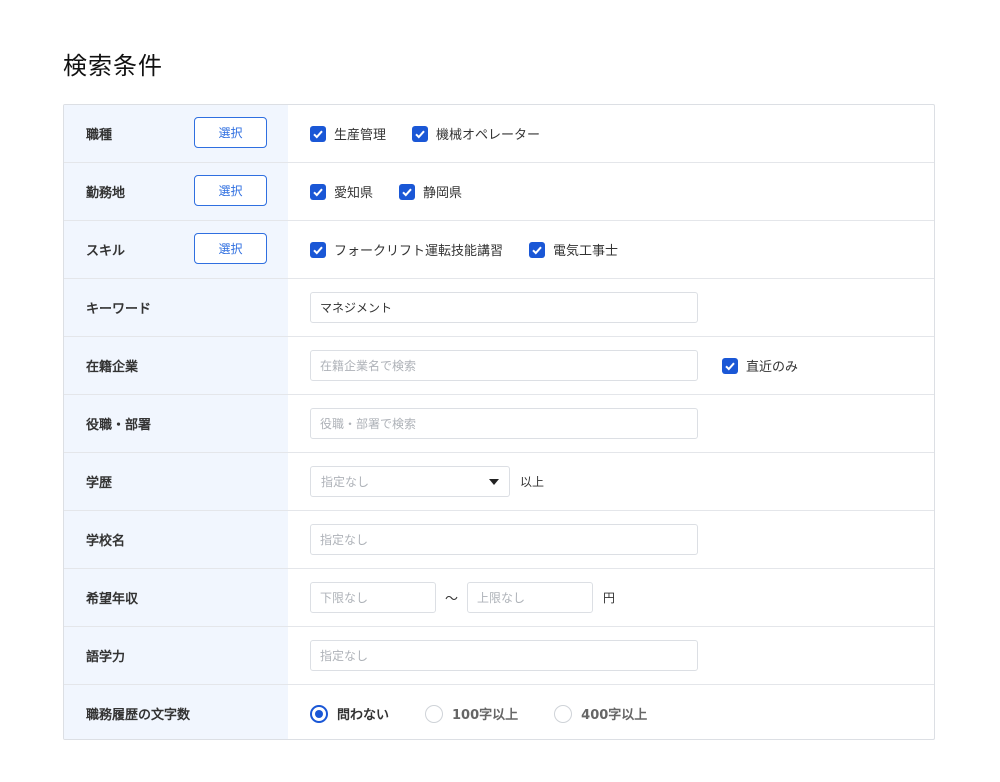  What do you see at coordinates (410, 481) in the screenshot?
I see `education-select: 指定なし` at bounding box center [410, 481].